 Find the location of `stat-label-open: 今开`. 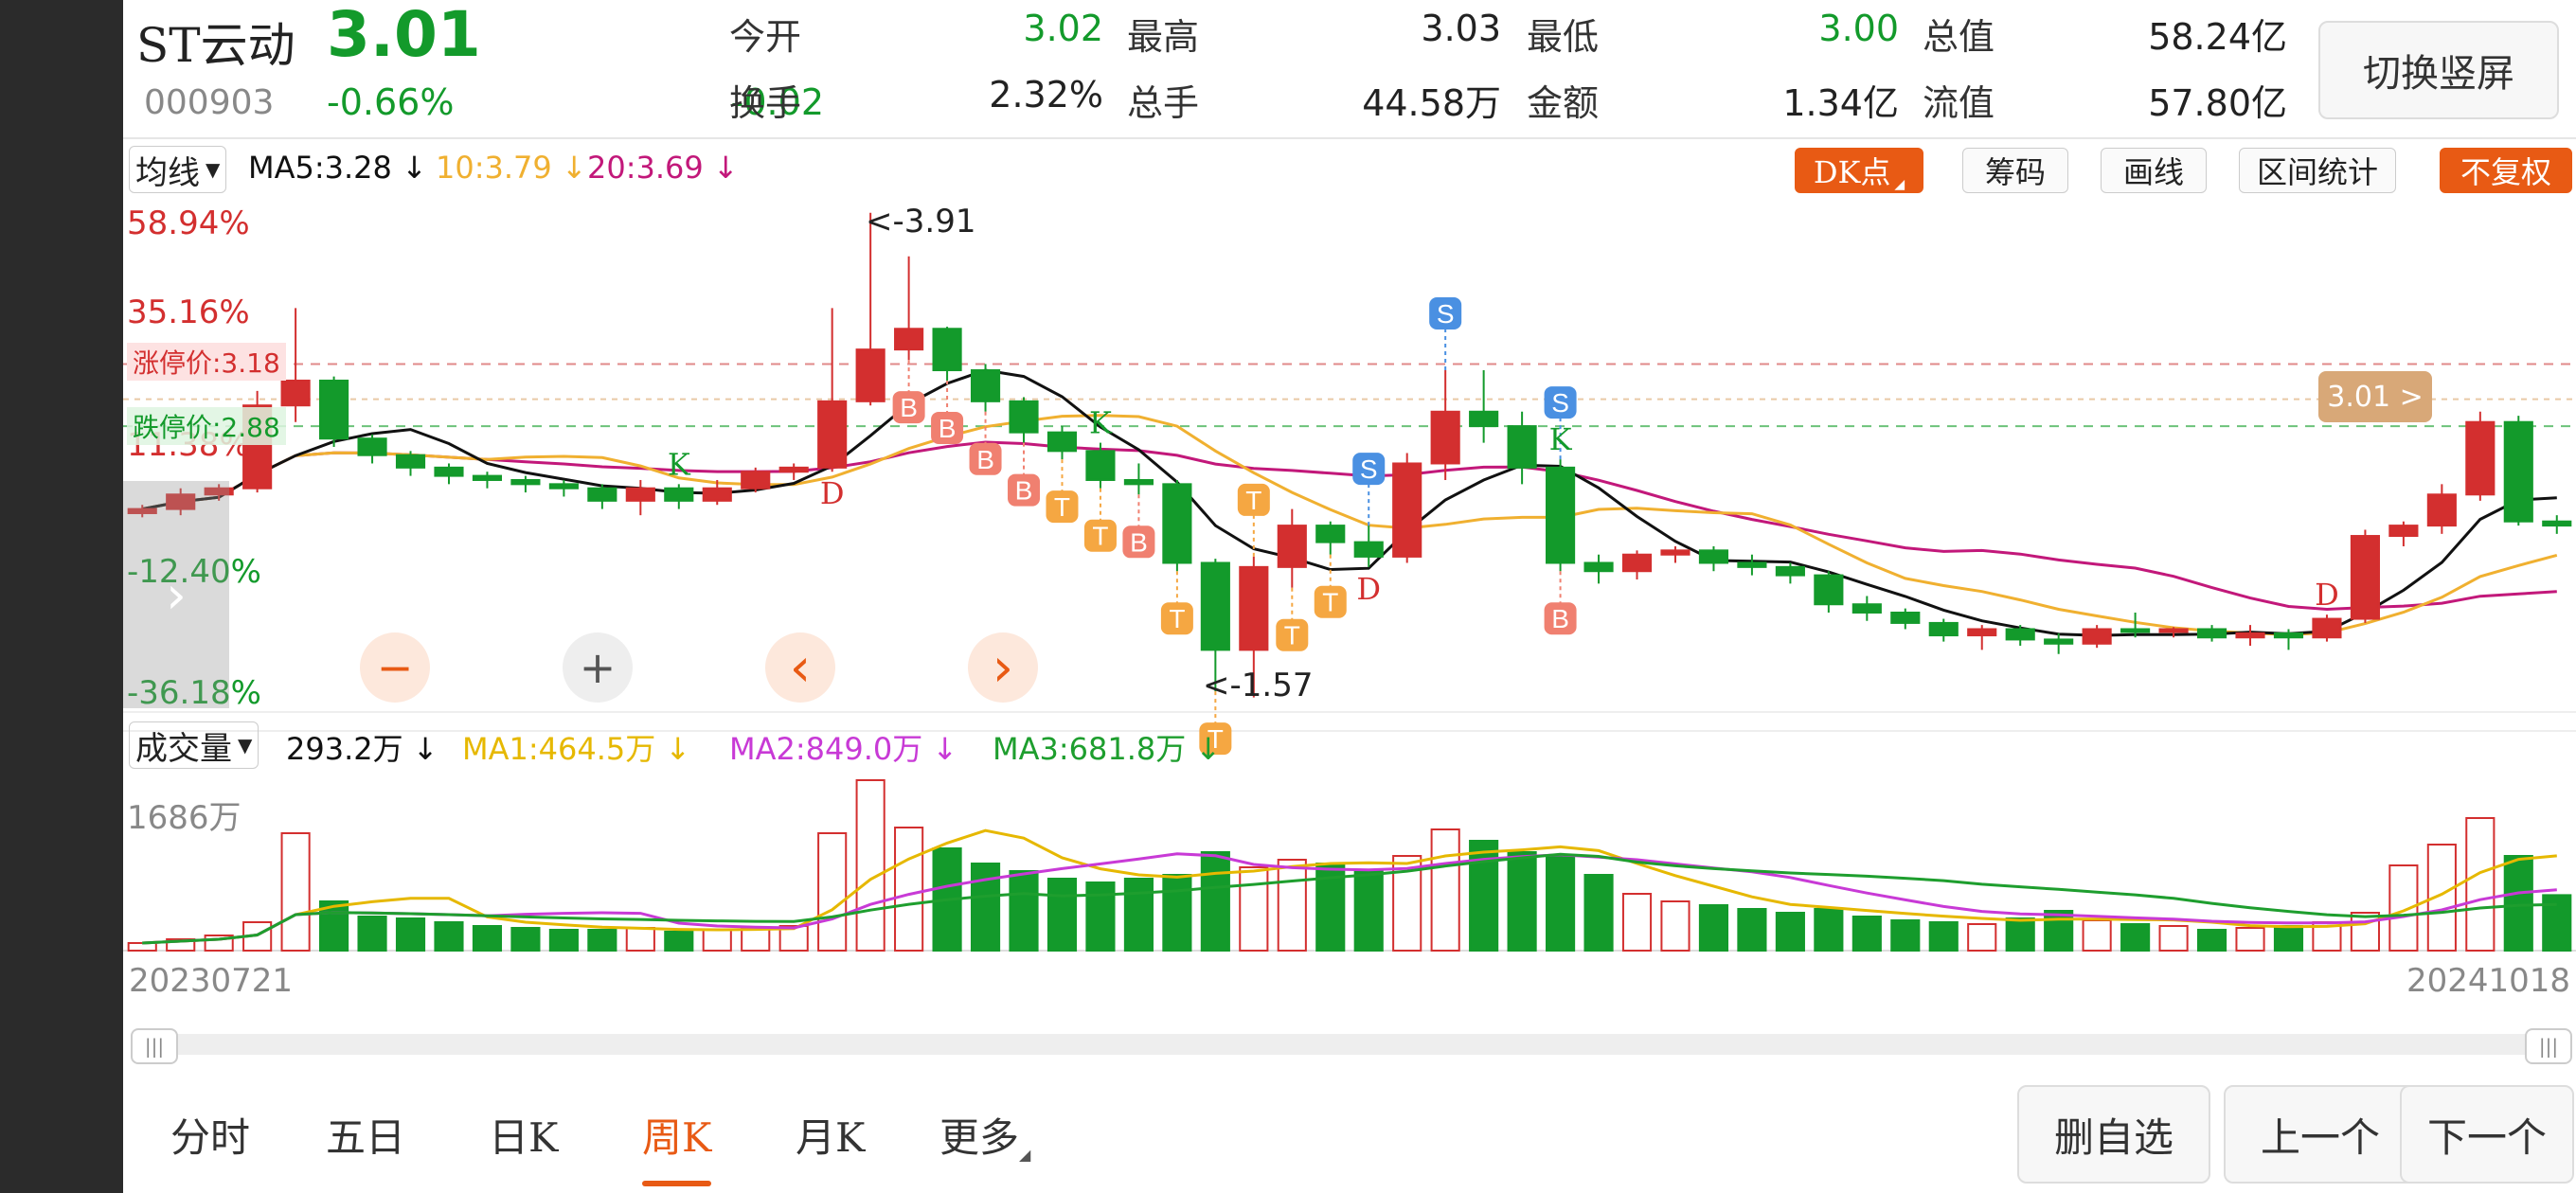

stat-label-open: 今开 is located at coordinates (765, 37).